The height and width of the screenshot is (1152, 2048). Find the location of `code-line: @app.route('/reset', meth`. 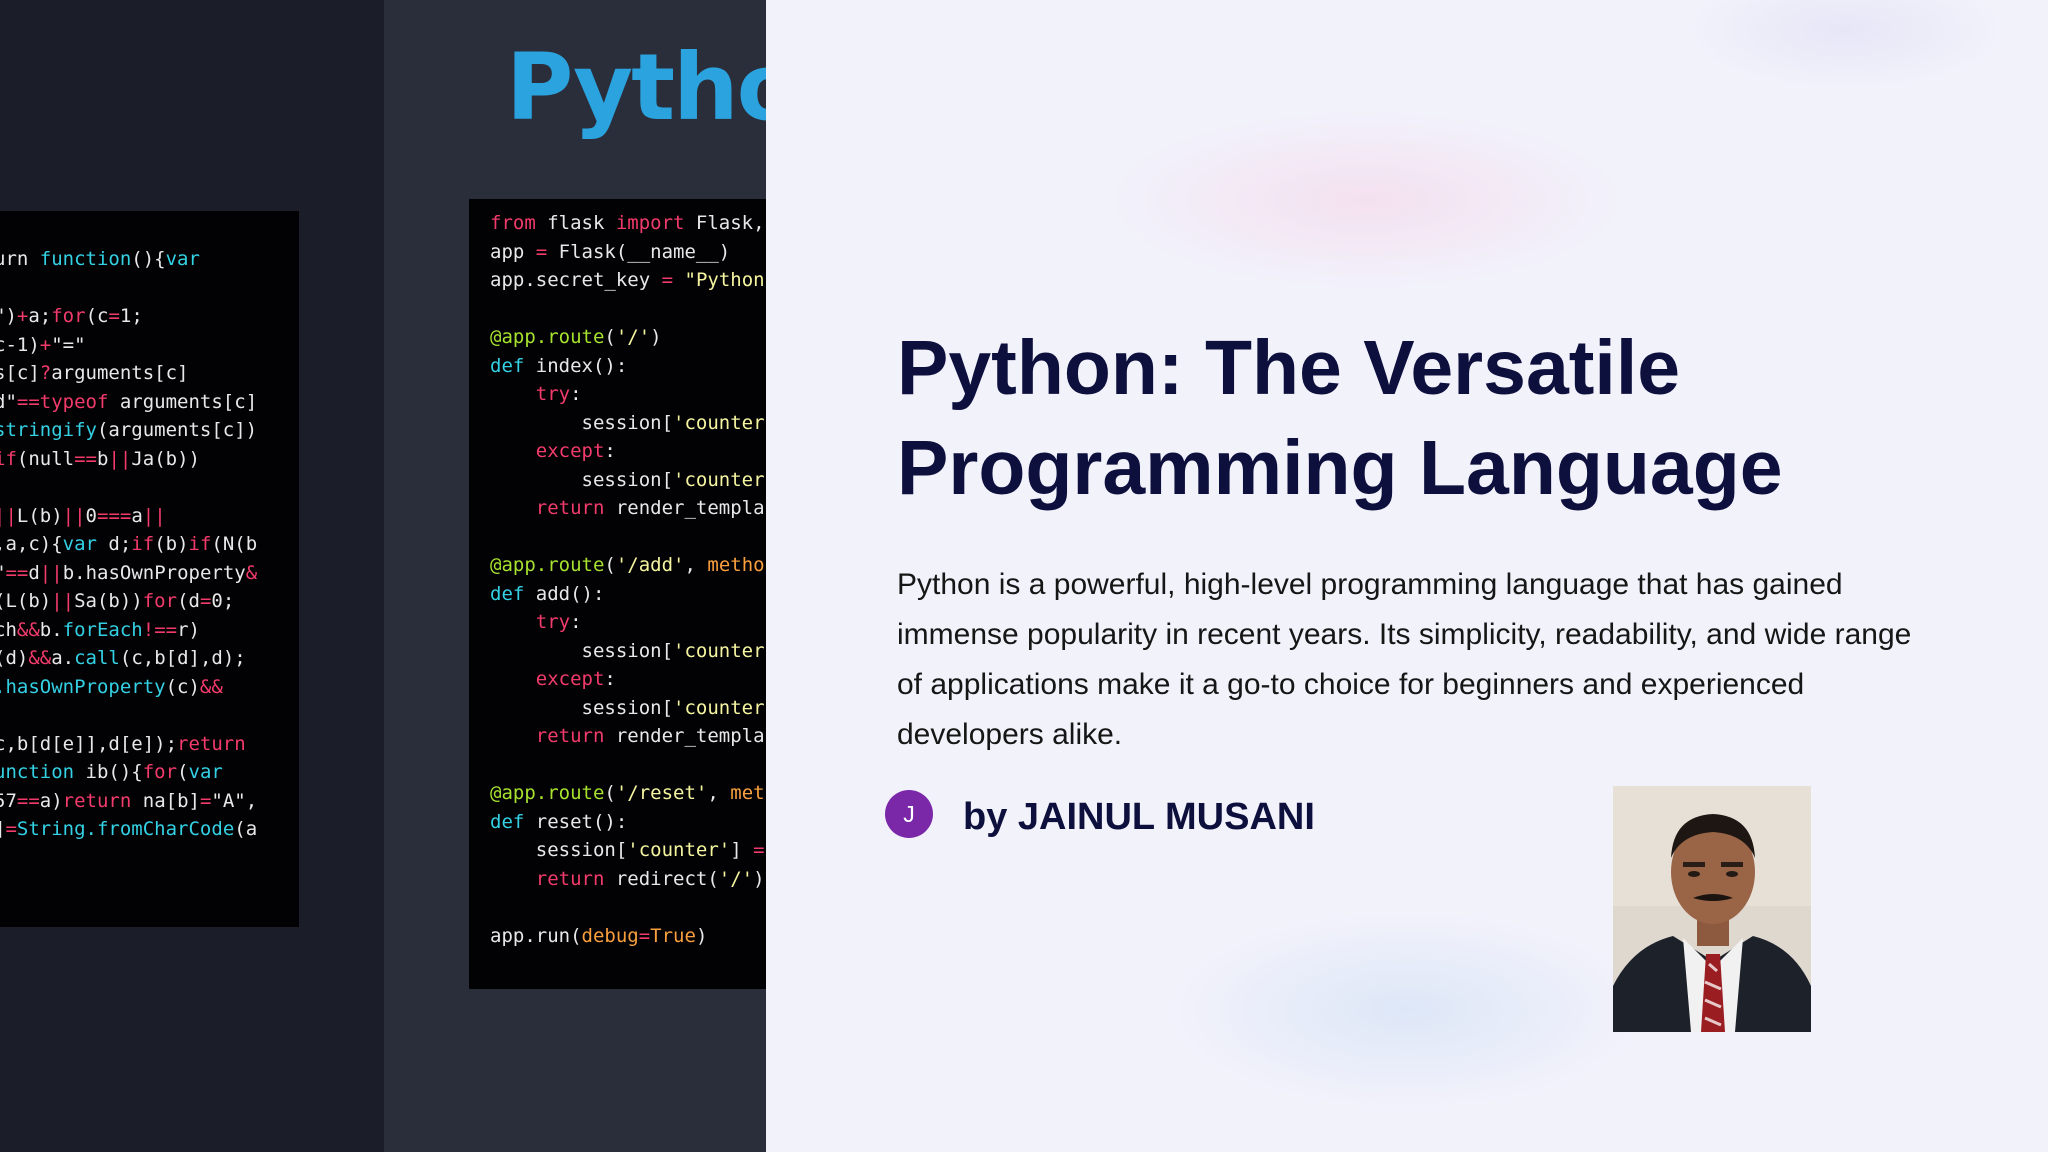

code-line: @app.route('/reset', meth is located at coordinates (628, 793).